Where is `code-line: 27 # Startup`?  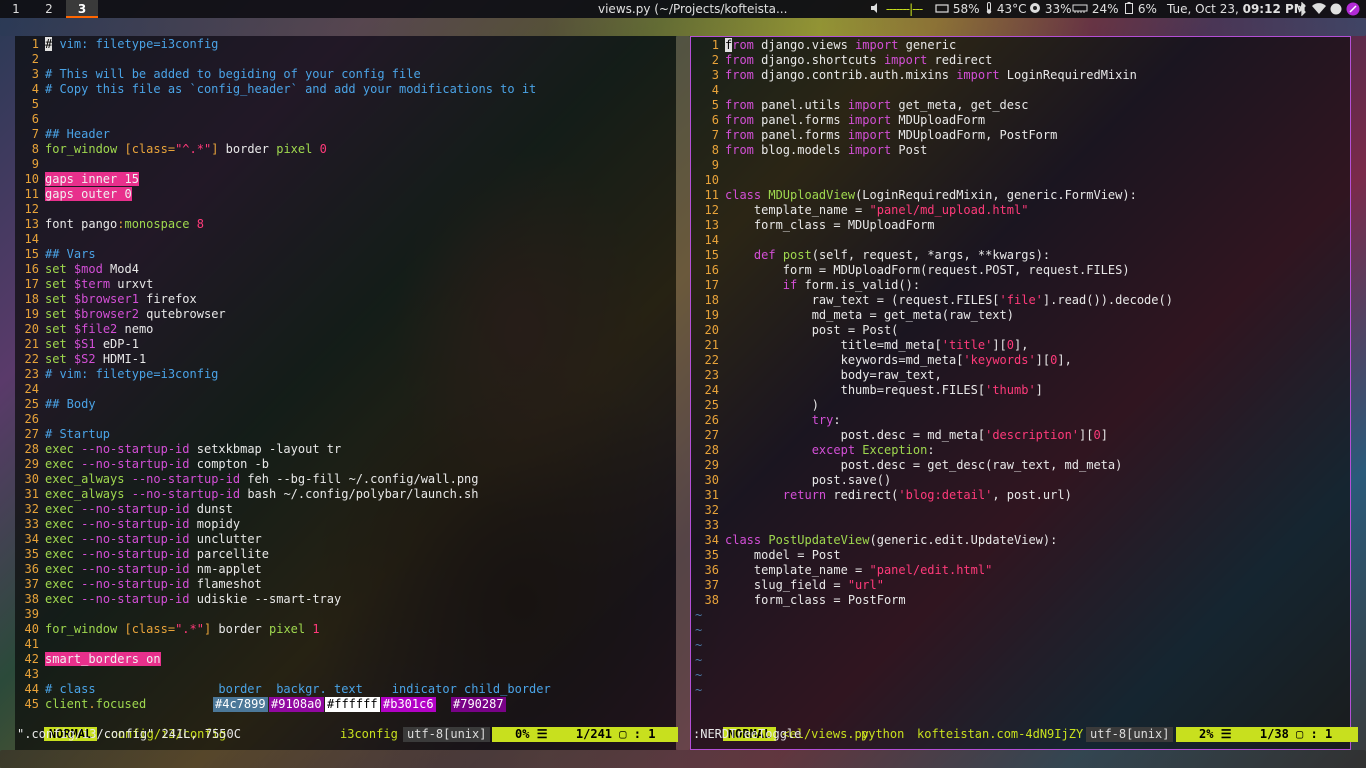 code-line: 27 # Startup is located at coordinates (283, 434).